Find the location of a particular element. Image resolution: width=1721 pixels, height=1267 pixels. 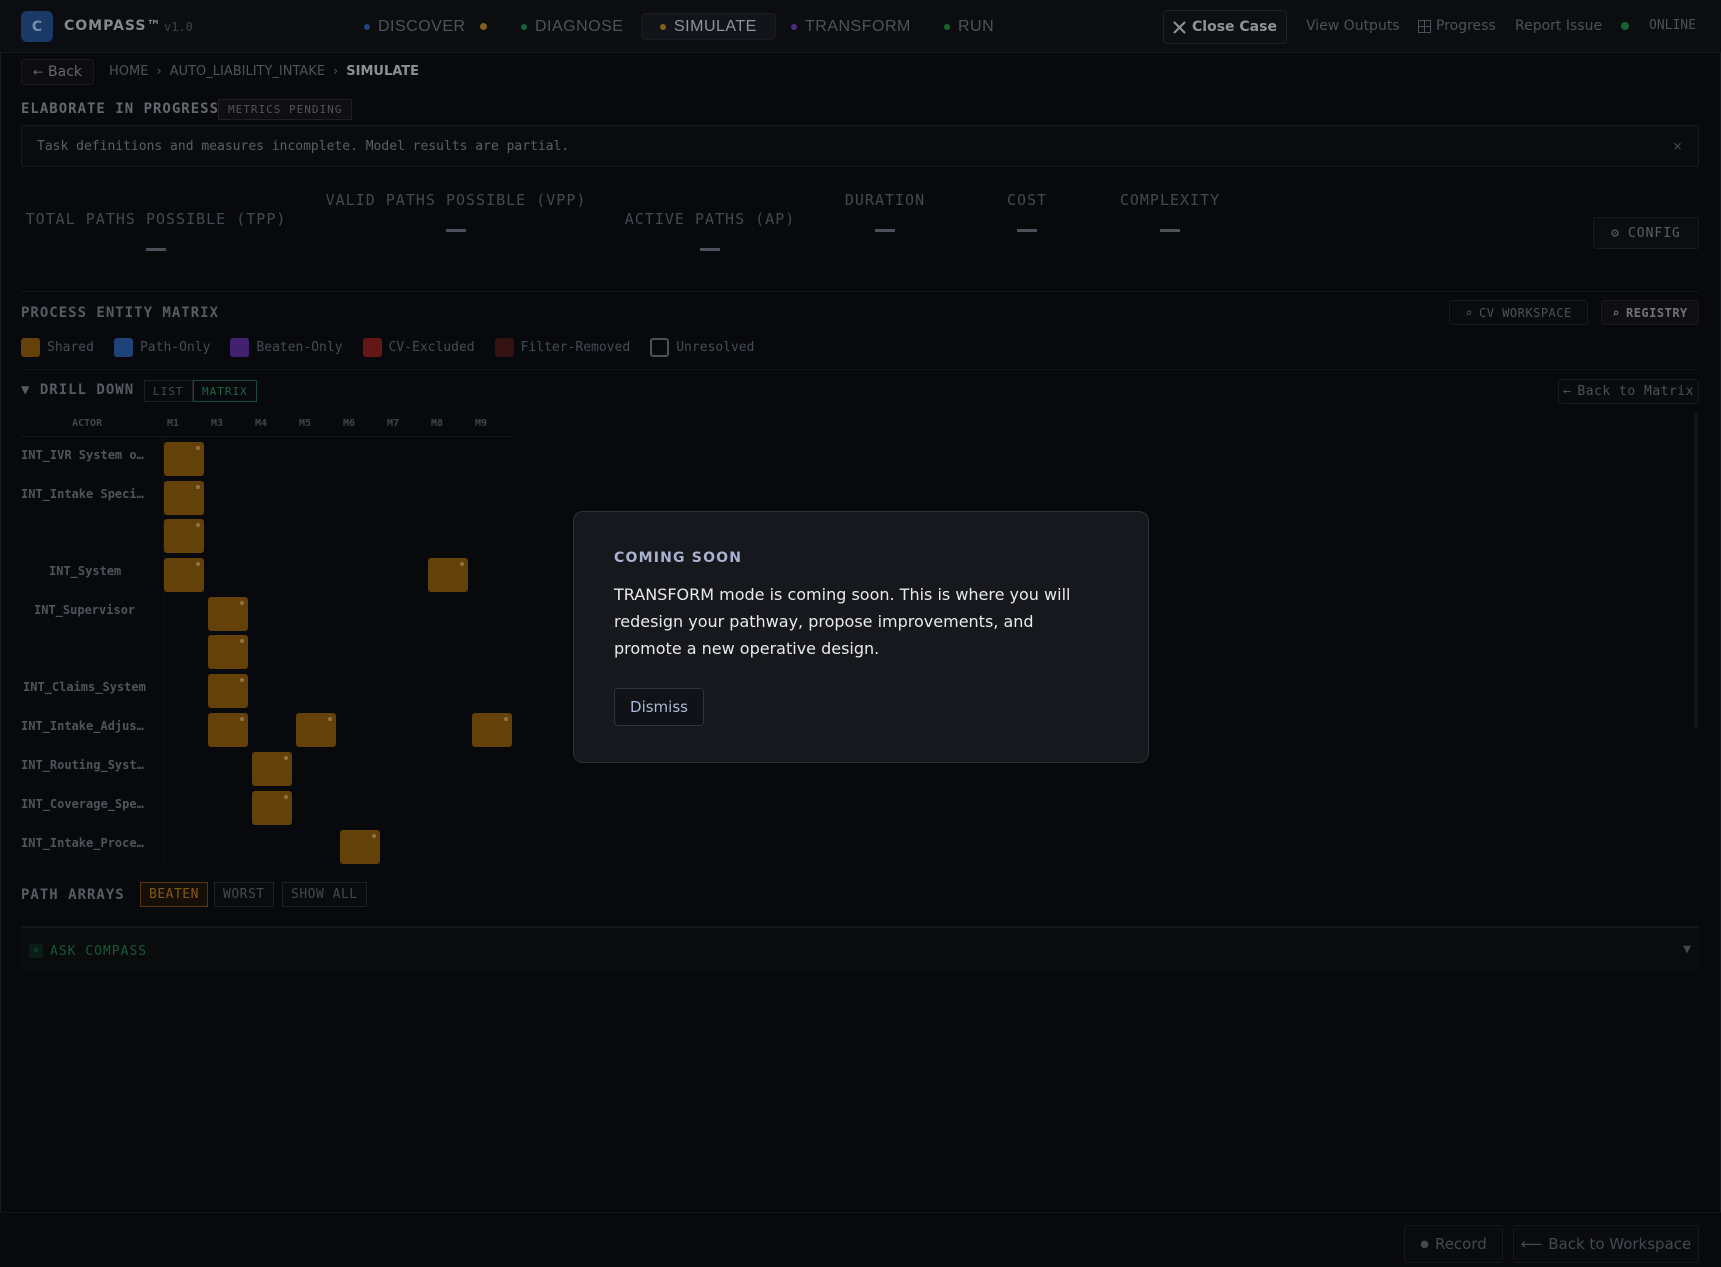

dismiss-button: Dismiss is located at coordinates (659, 707).